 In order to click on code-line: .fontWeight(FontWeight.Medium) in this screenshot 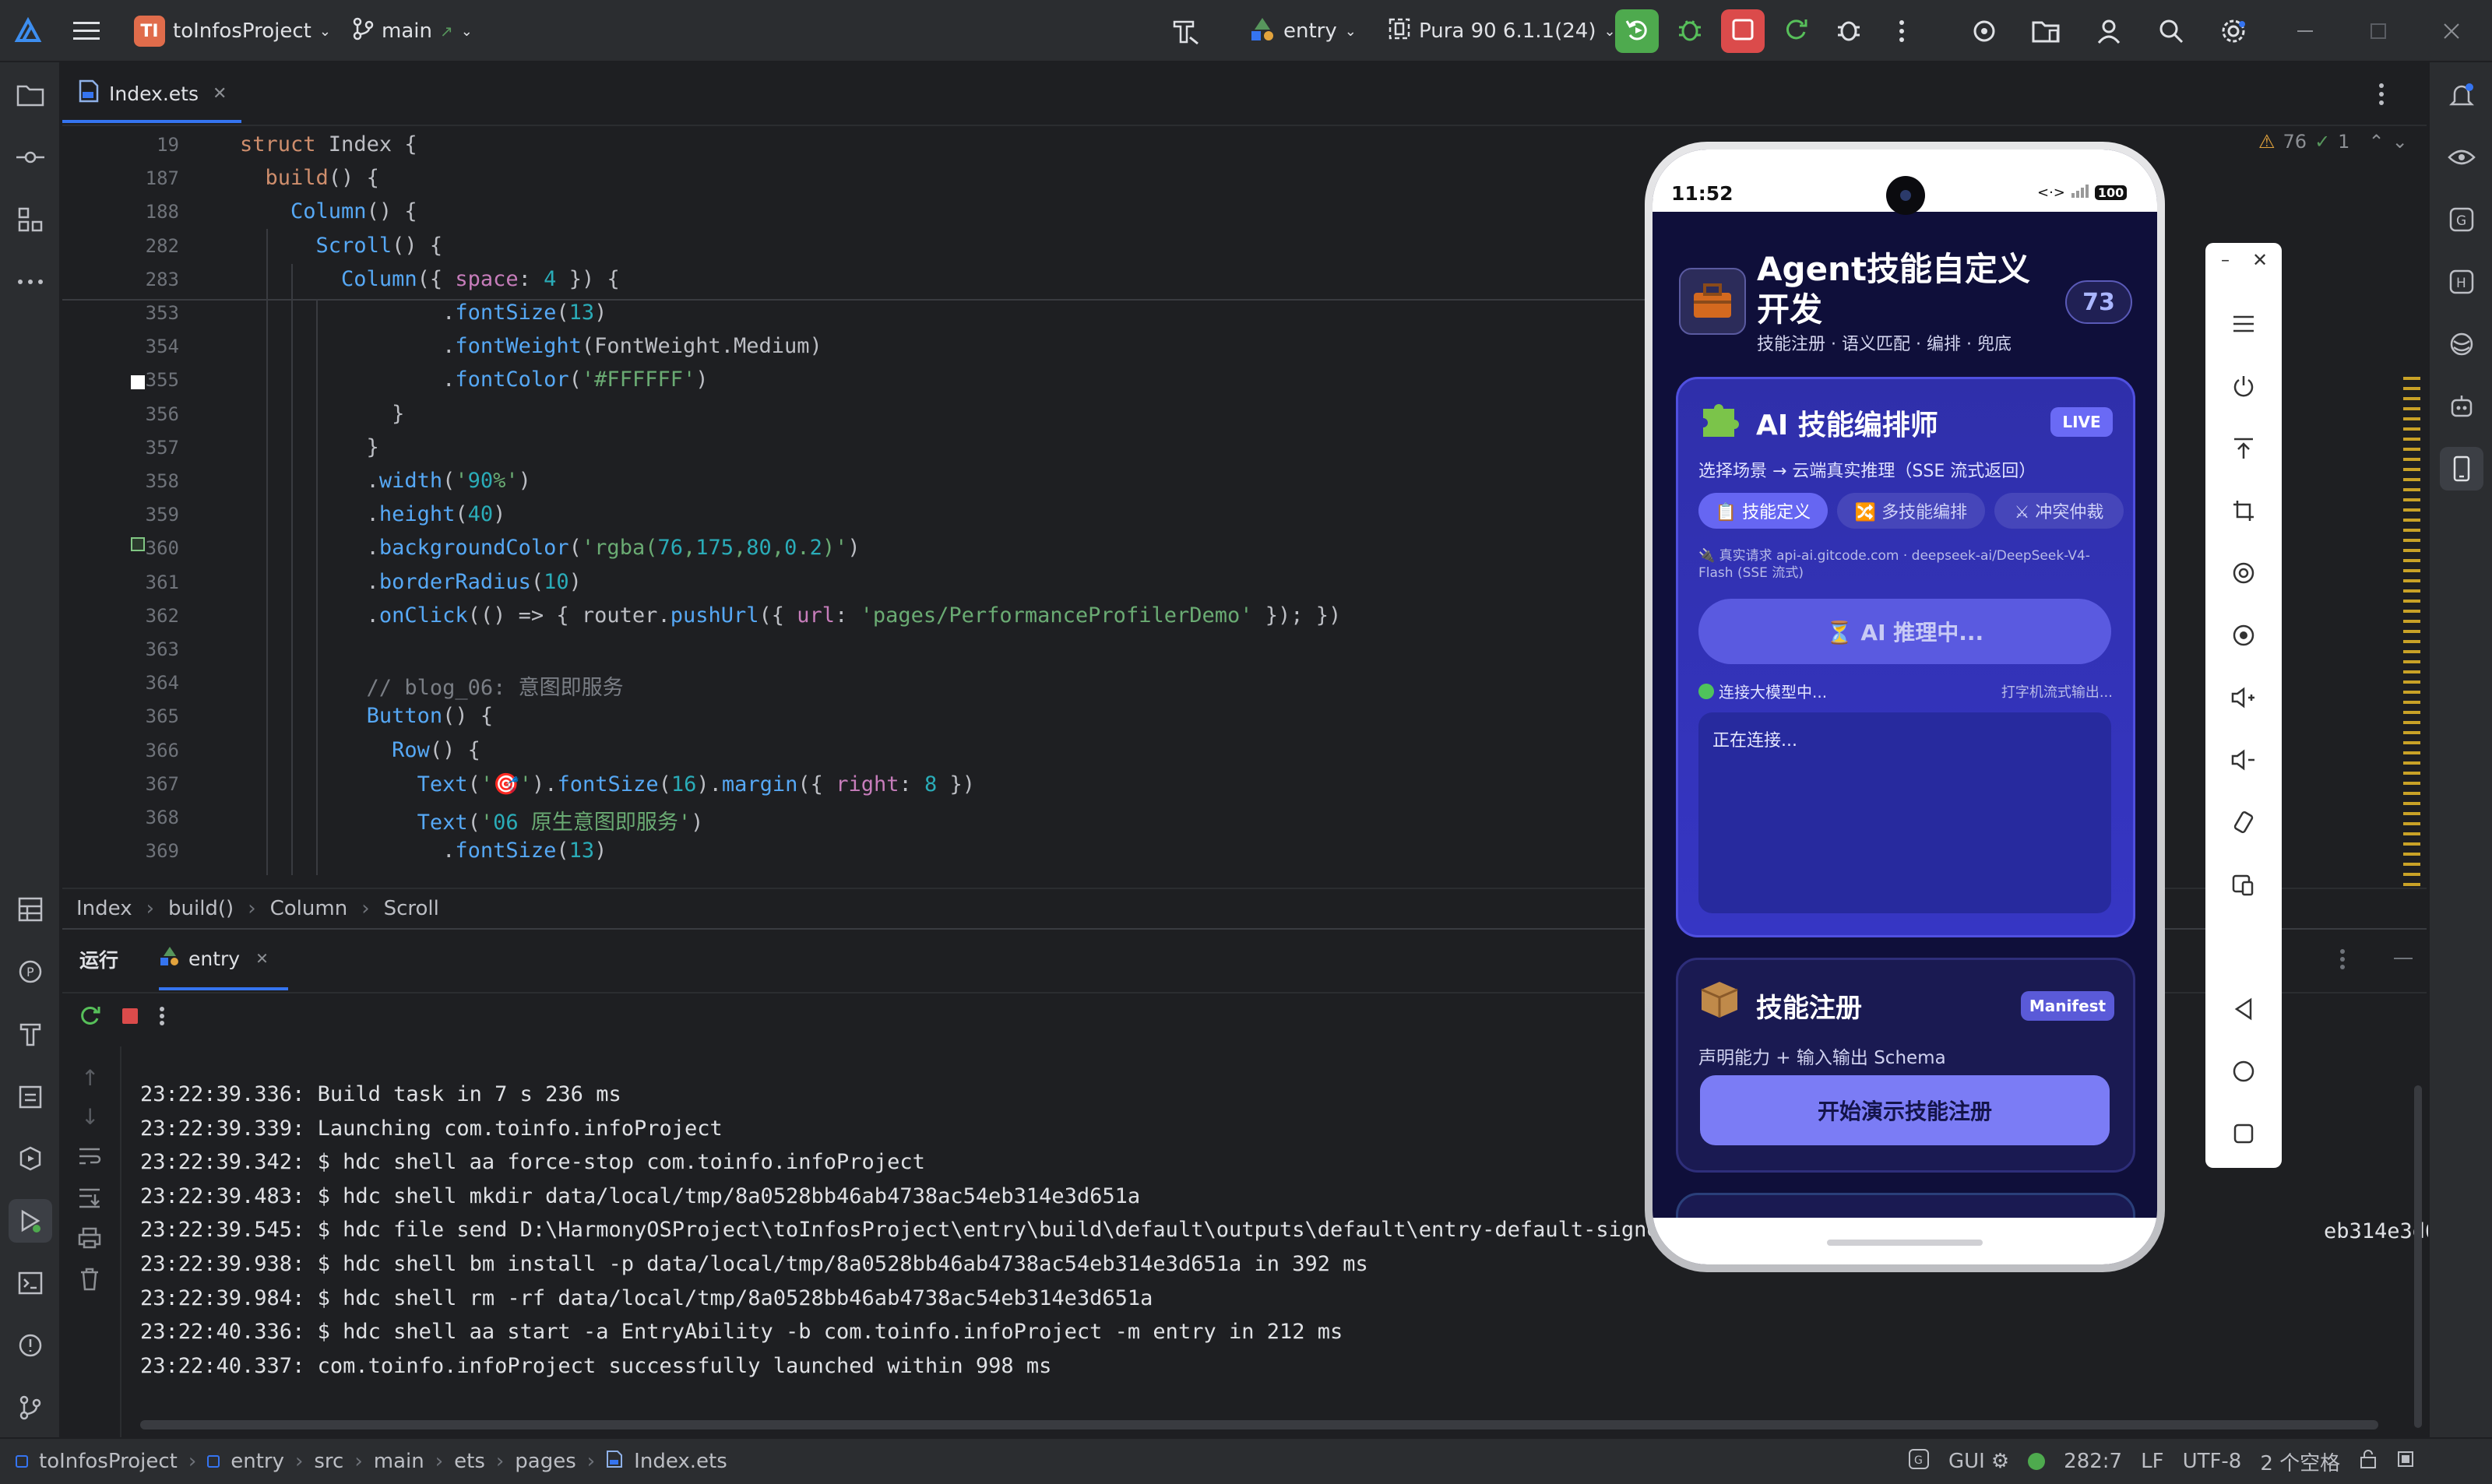, I will do `click(531, 346)`.